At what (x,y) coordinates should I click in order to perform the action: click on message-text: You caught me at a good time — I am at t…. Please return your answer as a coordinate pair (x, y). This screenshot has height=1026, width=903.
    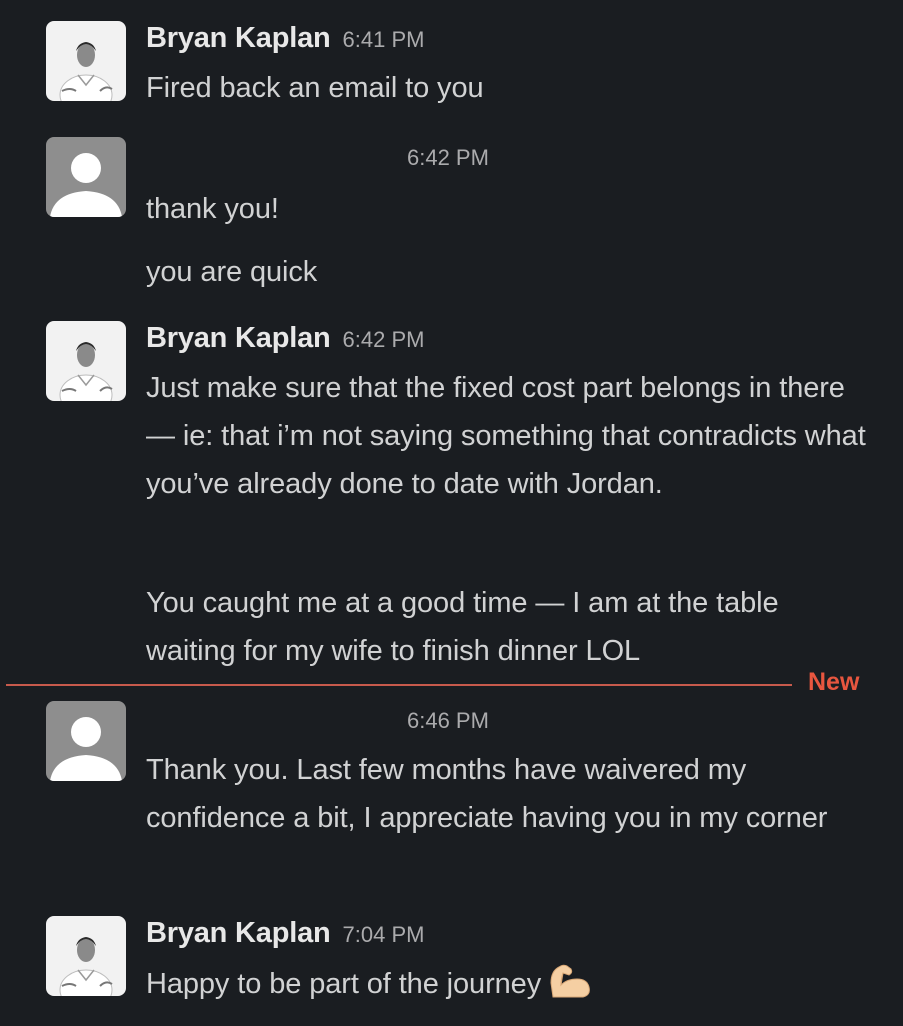
    Looking at the image, I should click on (462, 627).